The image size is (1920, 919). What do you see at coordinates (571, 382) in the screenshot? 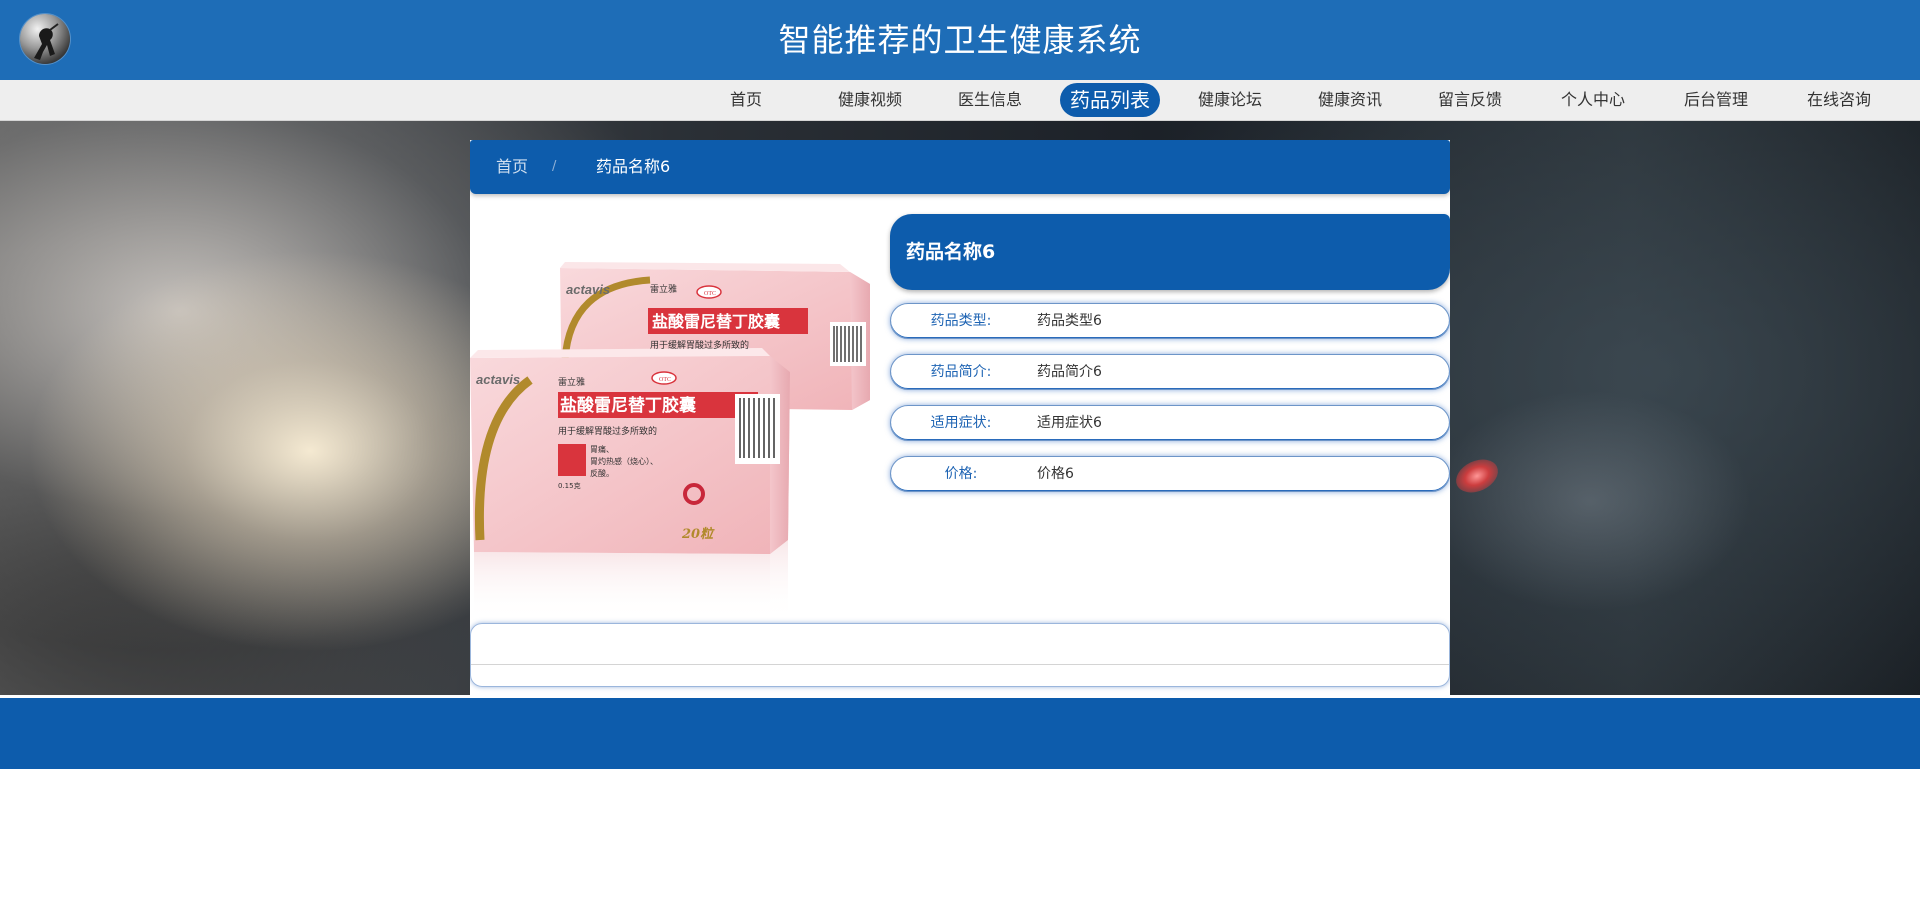
I see `front-box-brand-cn: 雷立雅` at bounding box center [571, 382].